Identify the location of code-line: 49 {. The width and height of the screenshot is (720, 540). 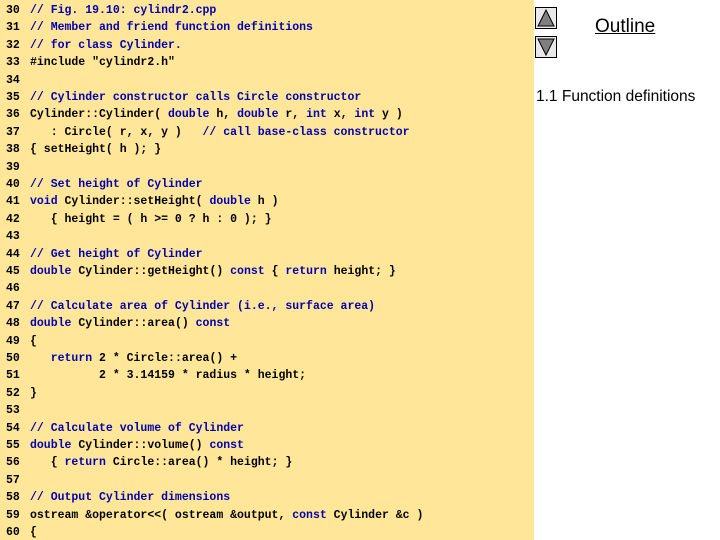
(21, 341).